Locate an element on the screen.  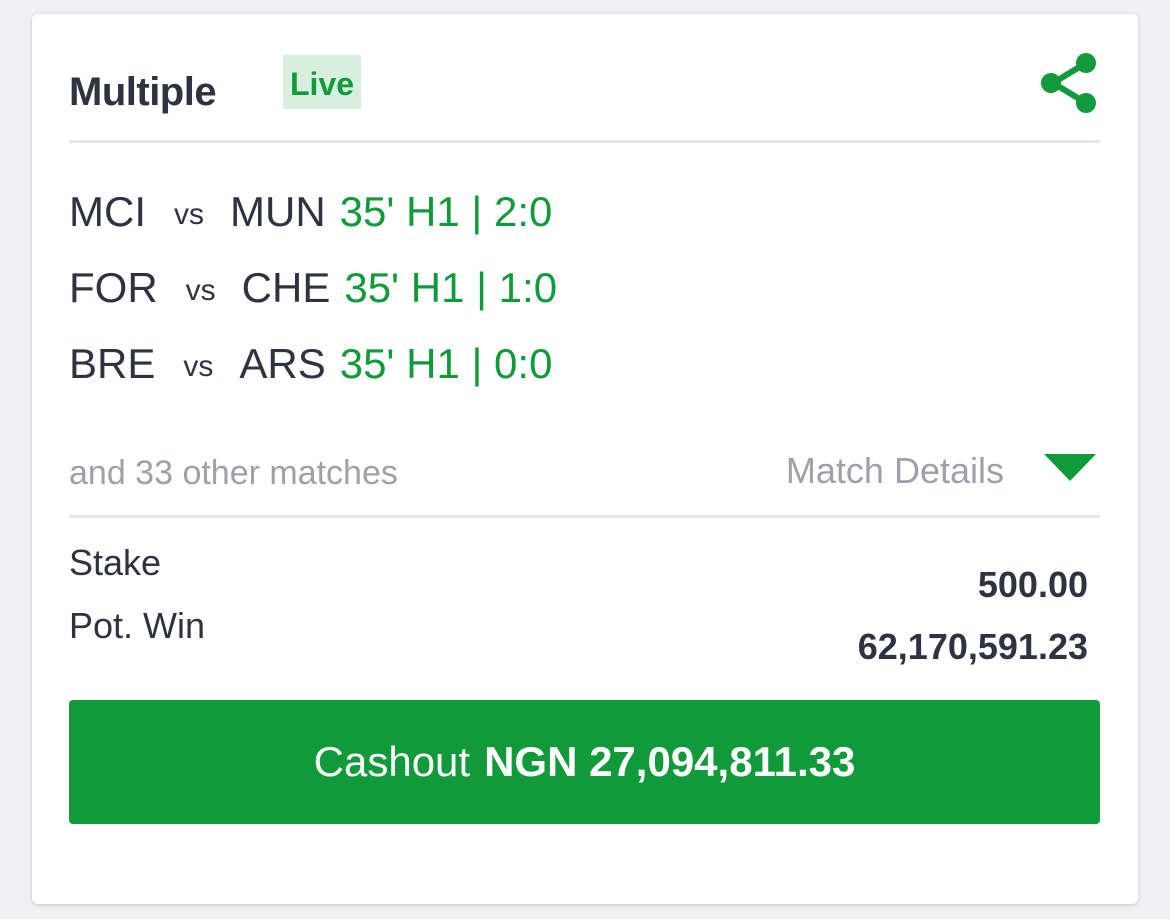
live-badge: Live is located at coordinates (322, 82).